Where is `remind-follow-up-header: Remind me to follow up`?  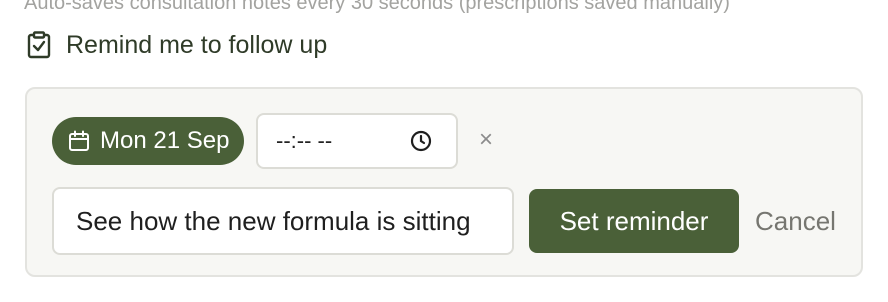 remind-follow-up-header: Remind me to follow up is located at coordinates (176, 45).